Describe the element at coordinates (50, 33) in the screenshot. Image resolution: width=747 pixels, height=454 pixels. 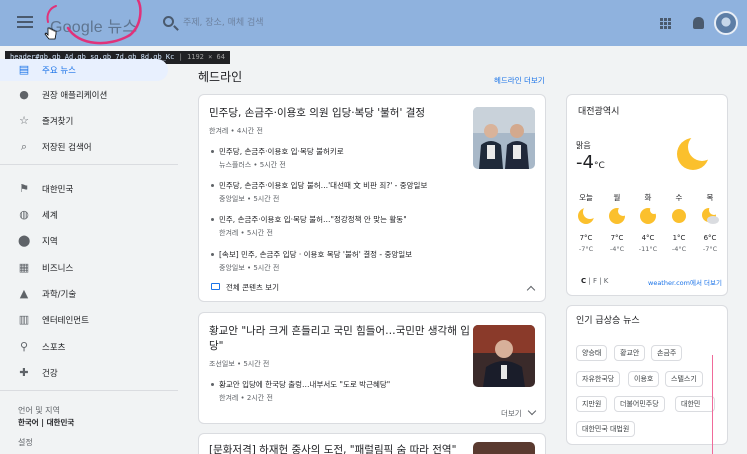
I see `hand-cursor-icon` at that location.